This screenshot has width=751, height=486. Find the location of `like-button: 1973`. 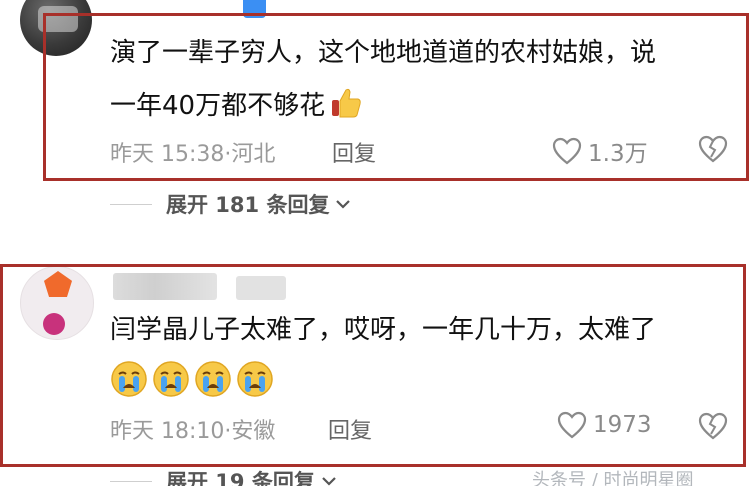

like-button: 1973 is located at coordinates (604, 425).